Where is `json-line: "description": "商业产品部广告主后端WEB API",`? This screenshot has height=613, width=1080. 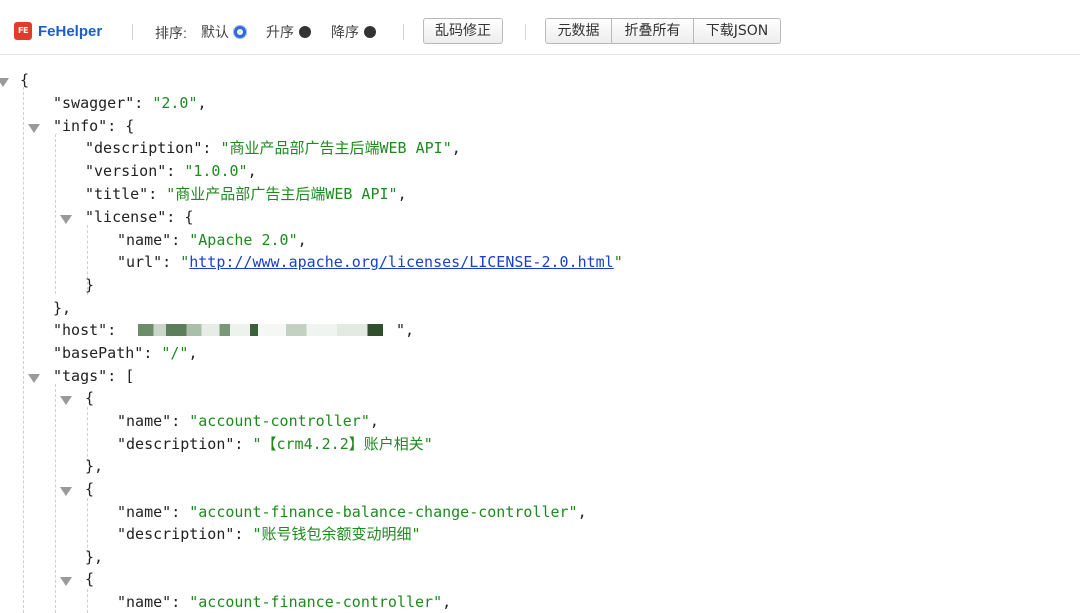
json-line: "description": "商业产品部广告主后端WEB API", is located at coordinates (273, 148).